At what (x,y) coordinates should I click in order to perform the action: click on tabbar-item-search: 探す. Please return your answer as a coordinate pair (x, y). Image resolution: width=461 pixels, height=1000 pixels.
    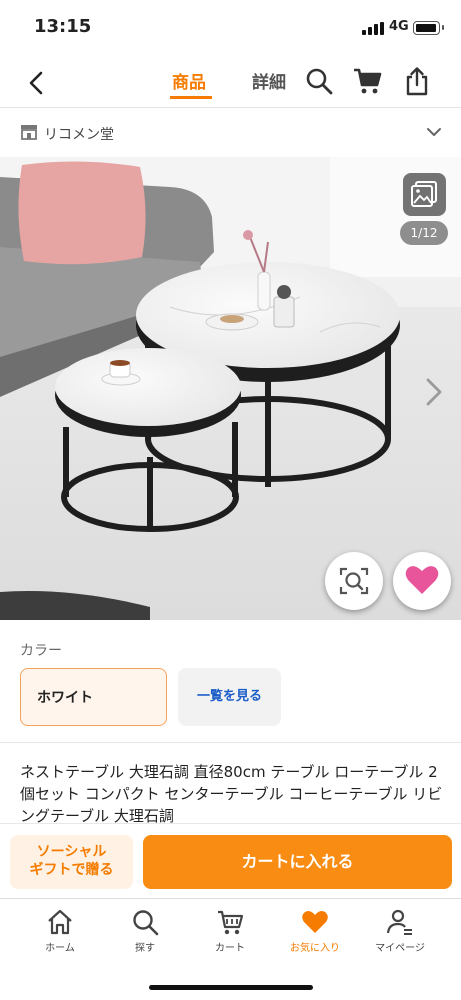
    Looking at the image, I should click on (145, 930).